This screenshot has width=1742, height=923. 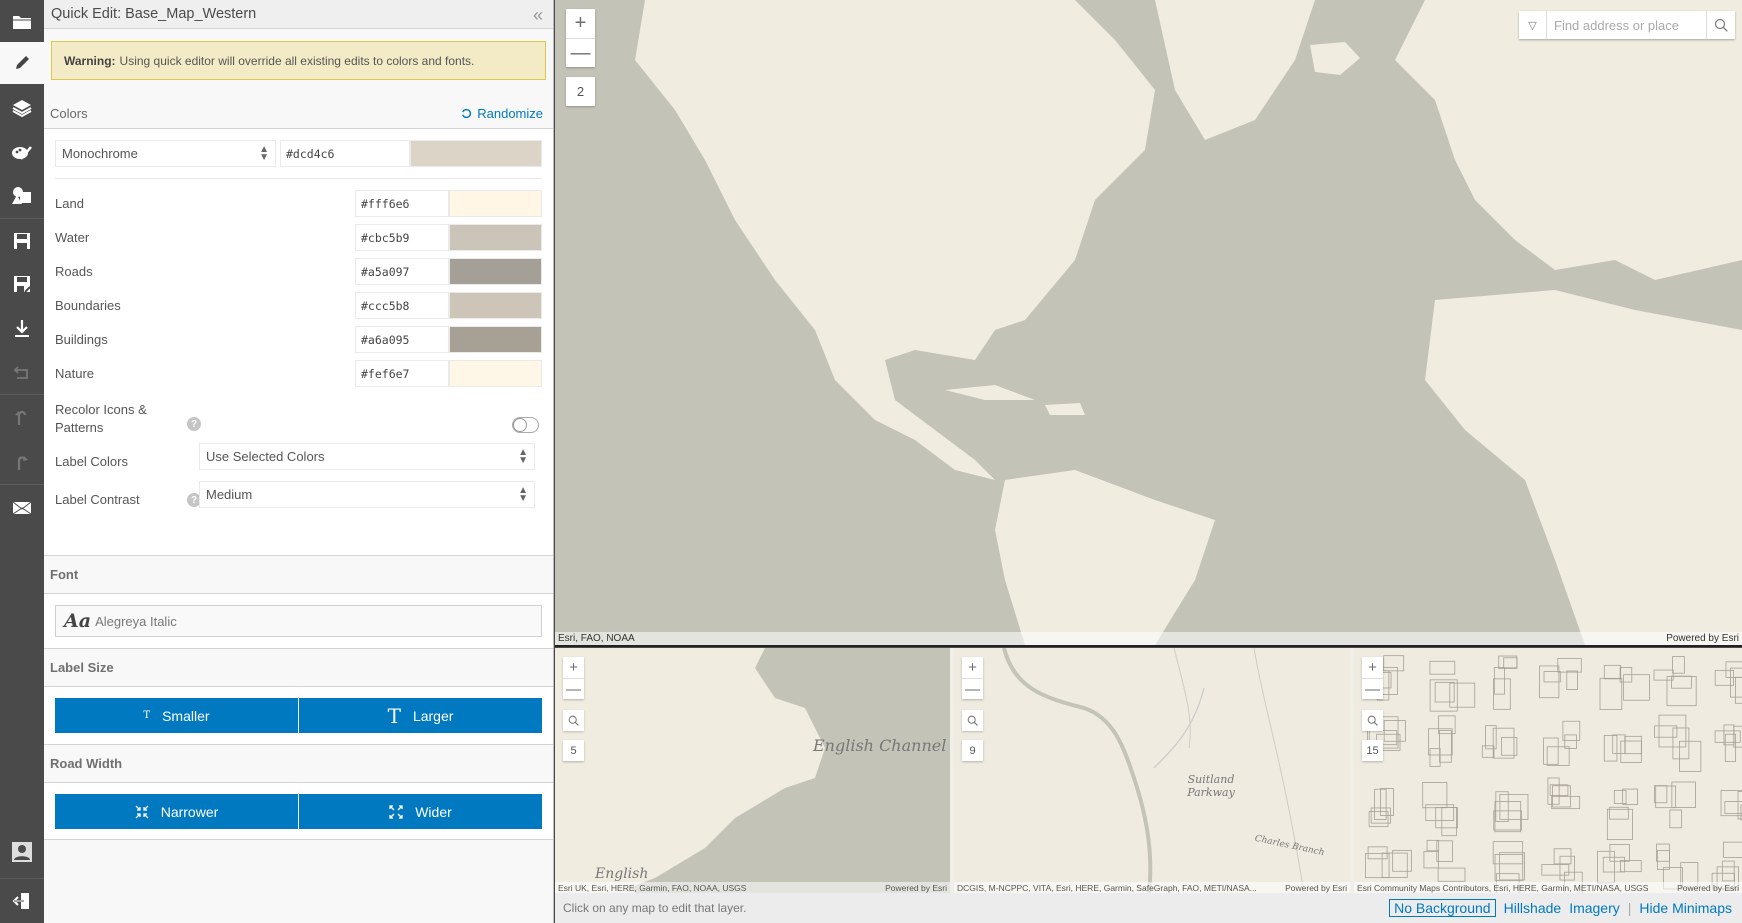 I want to click on search-button, so click(x=1720, y=25).